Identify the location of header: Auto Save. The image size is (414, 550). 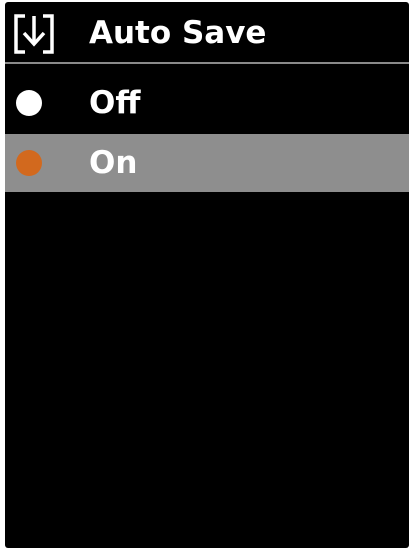
(207, 32).